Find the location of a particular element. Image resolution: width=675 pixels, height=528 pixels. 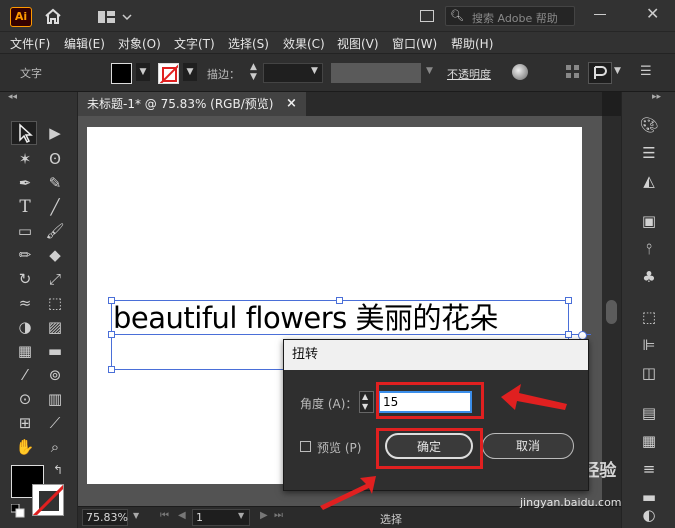

menu-effect: 效果(C) is located at coordinates (304, 43).